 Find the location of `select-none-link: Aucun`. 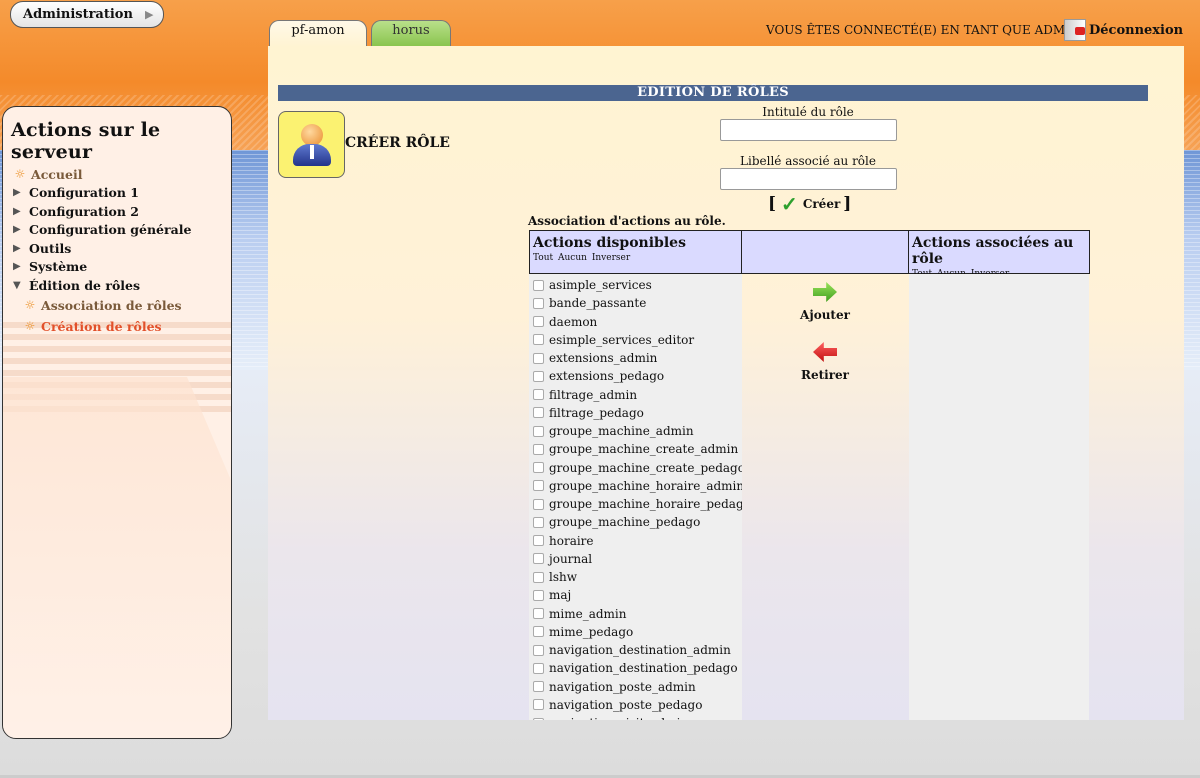

select-none-link: Aucun is located at coordinates (572, 258).